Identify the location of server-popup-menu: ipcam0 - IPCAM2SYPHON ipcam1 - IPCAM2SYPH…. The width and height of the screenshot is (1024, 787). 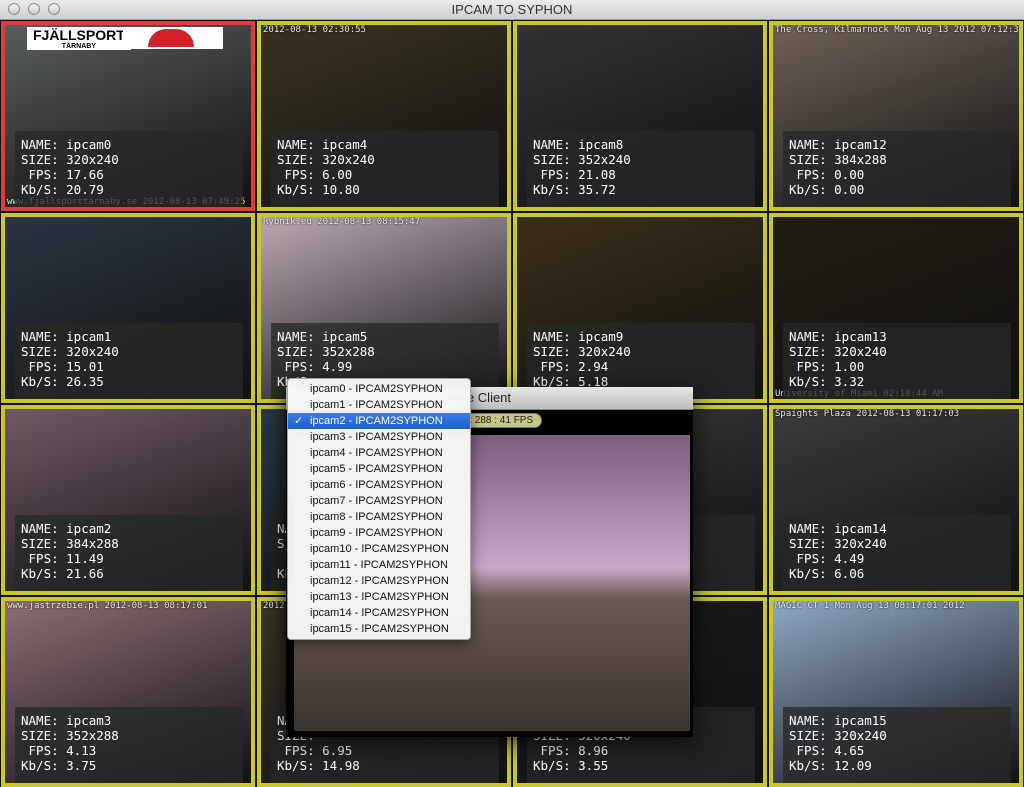
(379, 509).